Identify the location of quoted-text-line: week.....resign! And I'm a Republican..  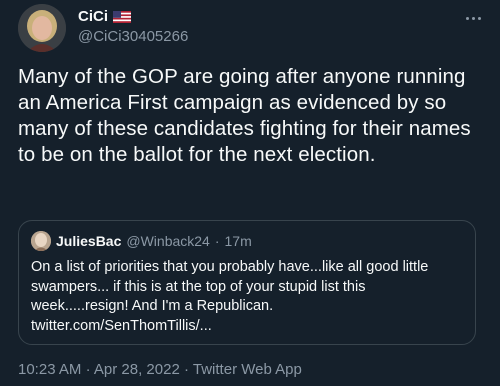
(152, 306).